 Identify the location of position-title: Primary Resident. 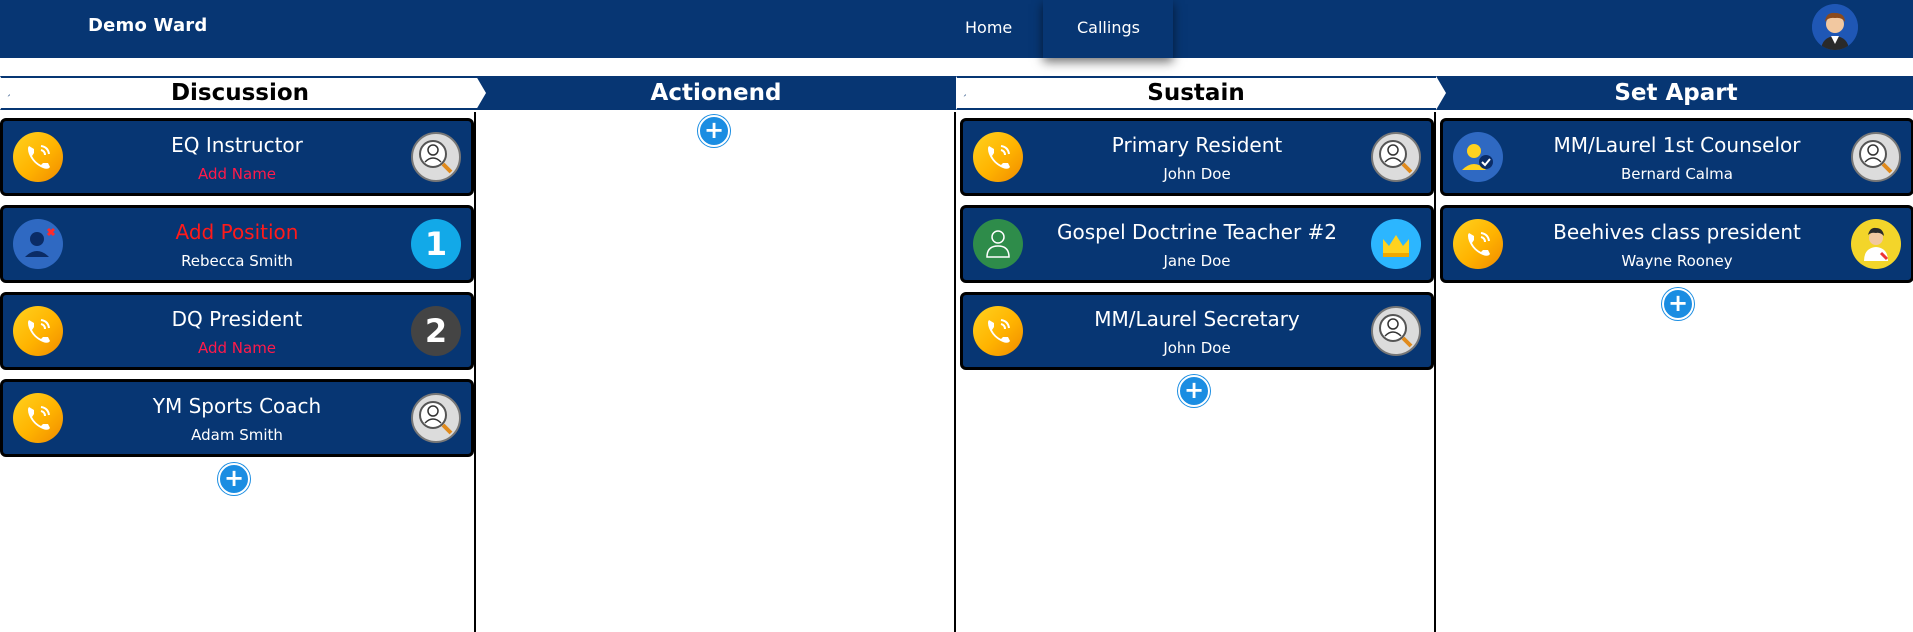
(1197, 145).